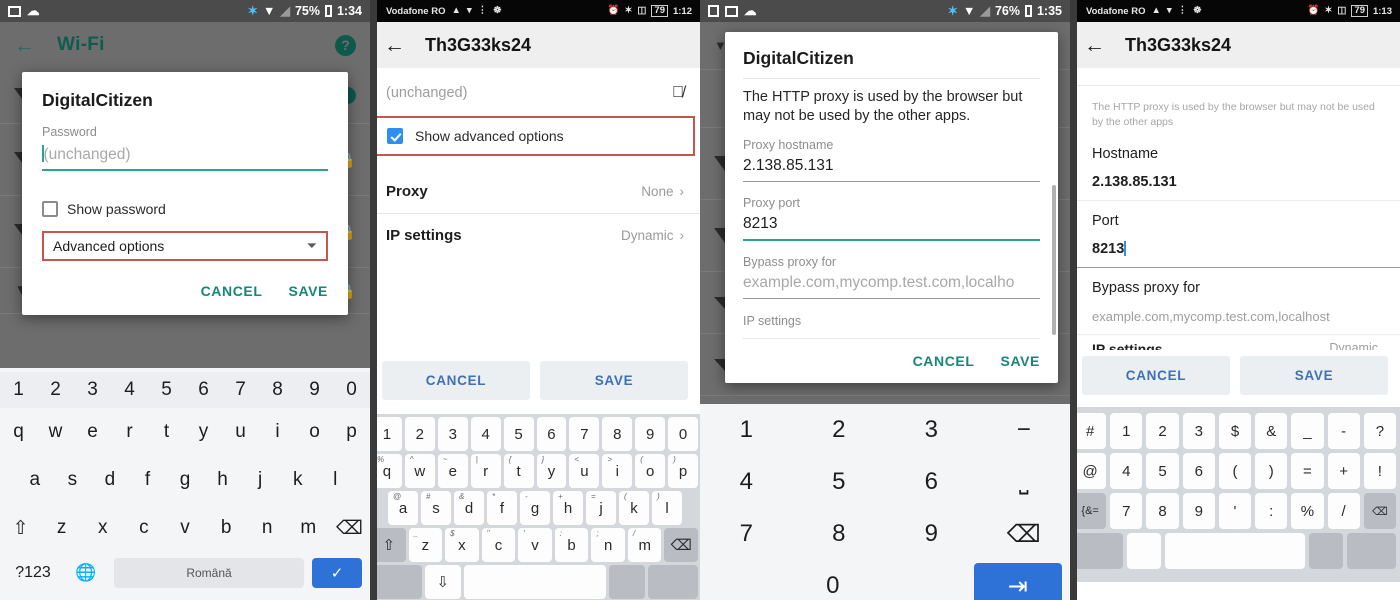  What do you see at coordinates (143, 528) in the screenshot?
I see `key-c: c` at bounding box center [143, 528].